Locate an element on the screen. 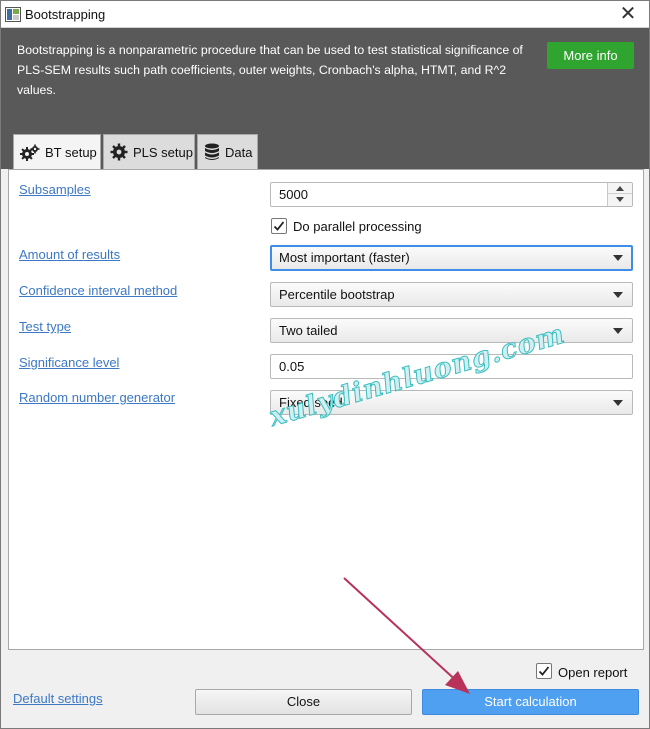  parallel-processing-label: Do parallel processing is located at coordinates (357, 226).